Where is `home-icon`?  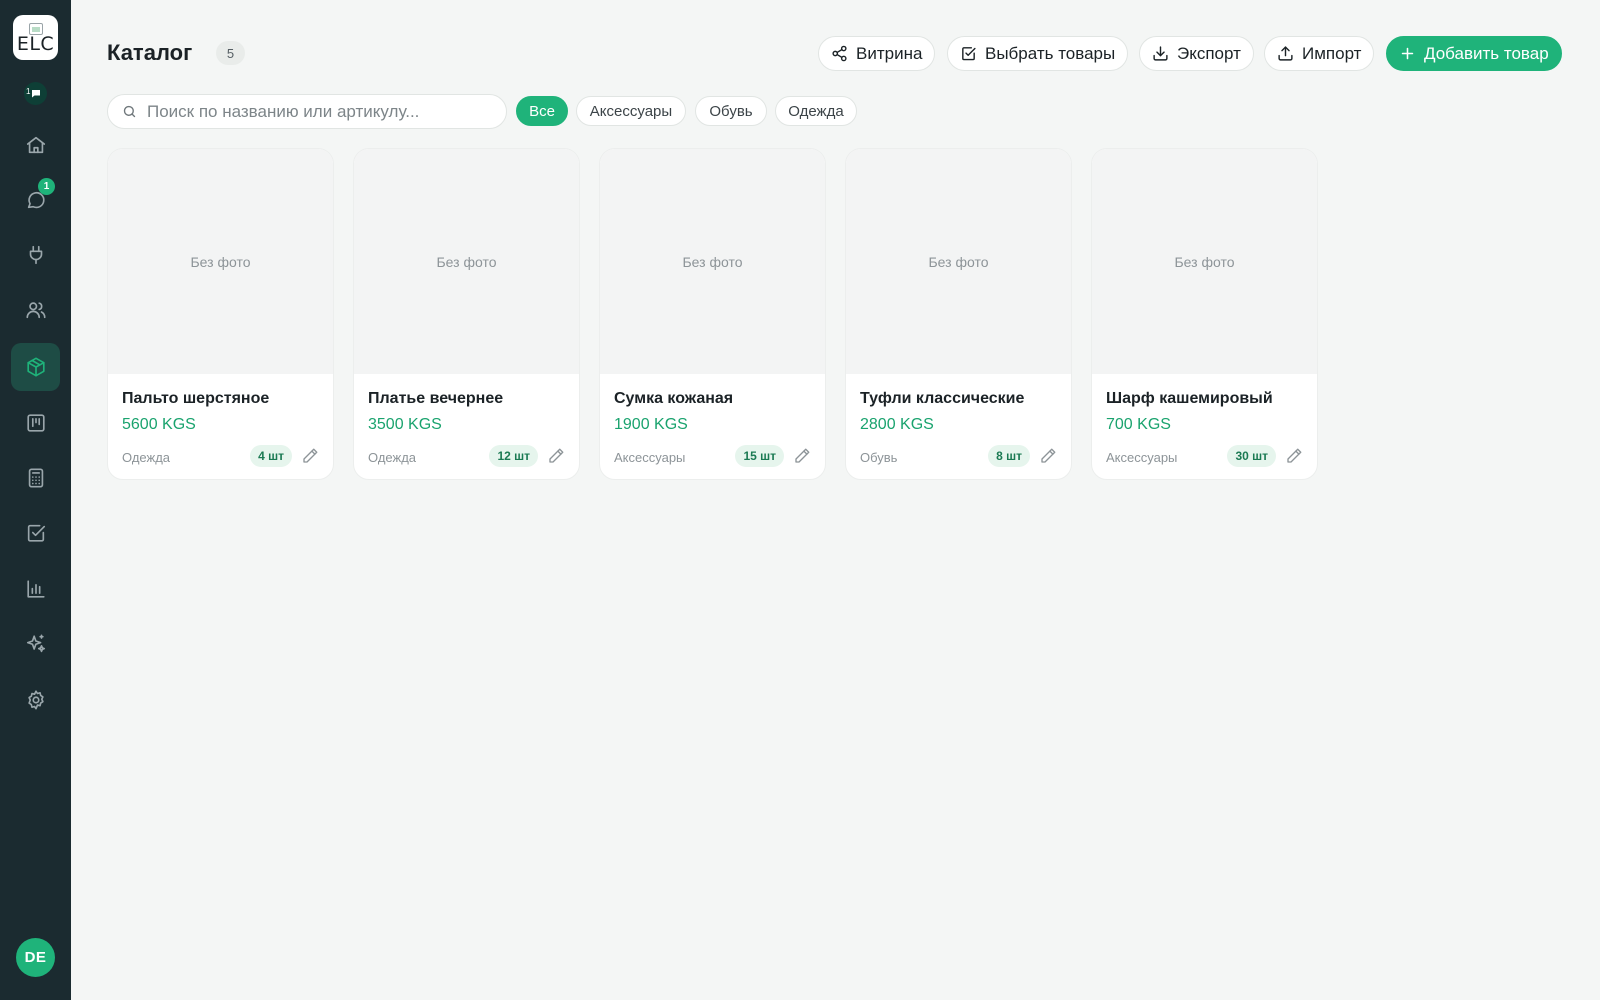
home-icon is located at coordinates (35, 145).